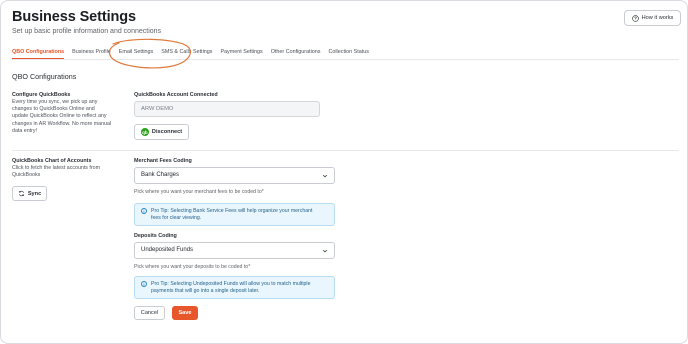 The image size is (688, 344). What do you see at coordinates (160, 175) in the screenshot?
I see `merchant-fees-value: Bank Charges` at bounding box center [160, 175].